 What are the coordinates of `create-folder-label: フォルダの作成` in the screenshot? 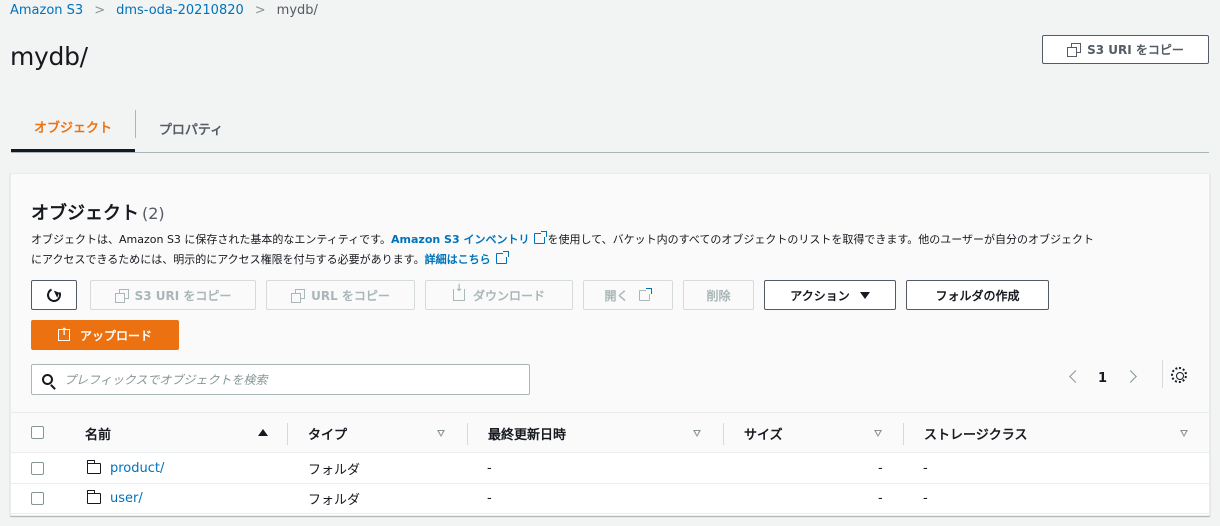 It's located at (977, 295).